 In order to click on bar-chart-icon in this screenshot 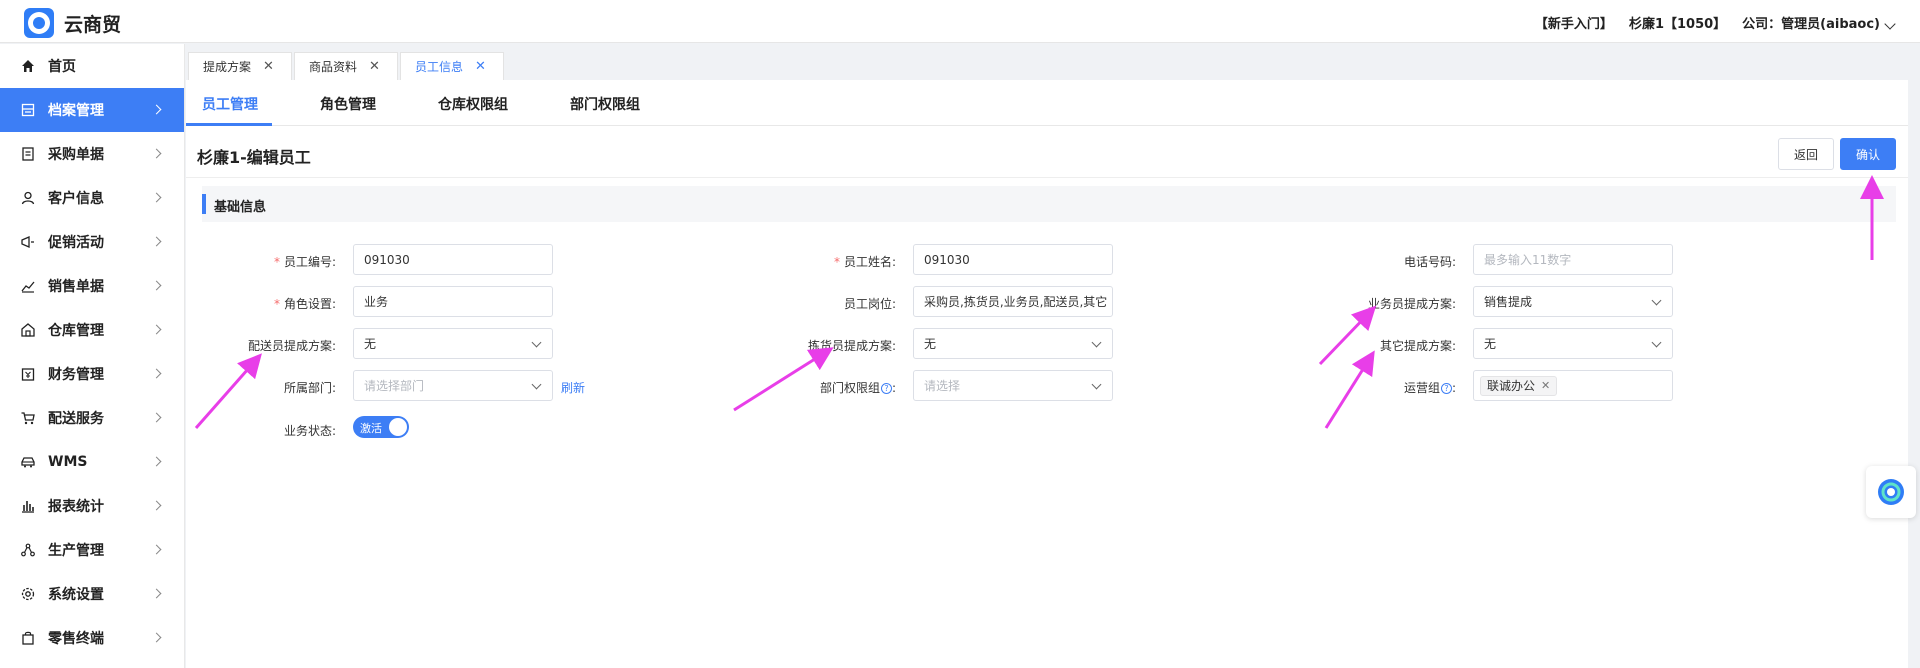, I will do `click(28, 506)`.